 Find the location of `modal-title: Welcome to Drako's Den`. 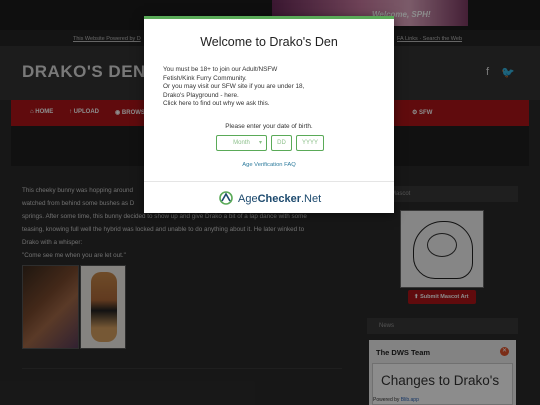

modal-title: Welcome to Drako's Den is located at coordinates (269, 42).